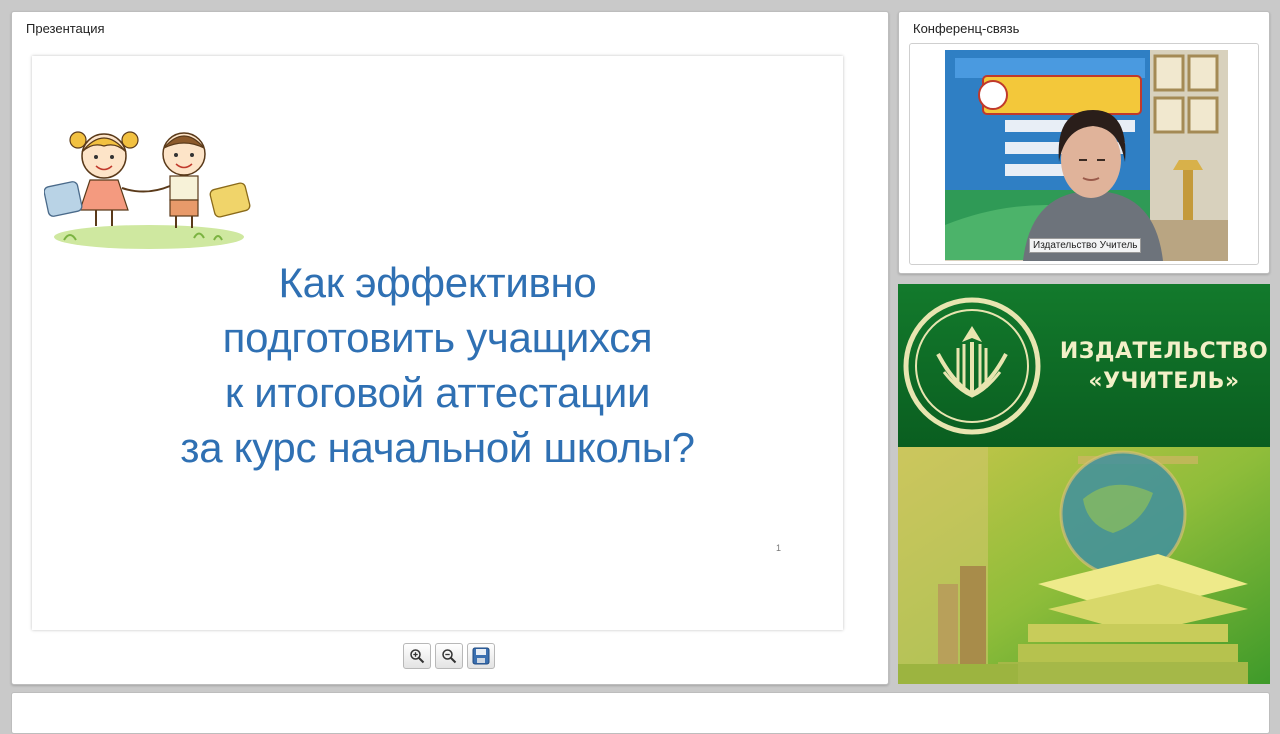 The width and height of the screenshot is (1280, 734). I want to click on participant-video: Издательство Учитель, so click(1086, 155).